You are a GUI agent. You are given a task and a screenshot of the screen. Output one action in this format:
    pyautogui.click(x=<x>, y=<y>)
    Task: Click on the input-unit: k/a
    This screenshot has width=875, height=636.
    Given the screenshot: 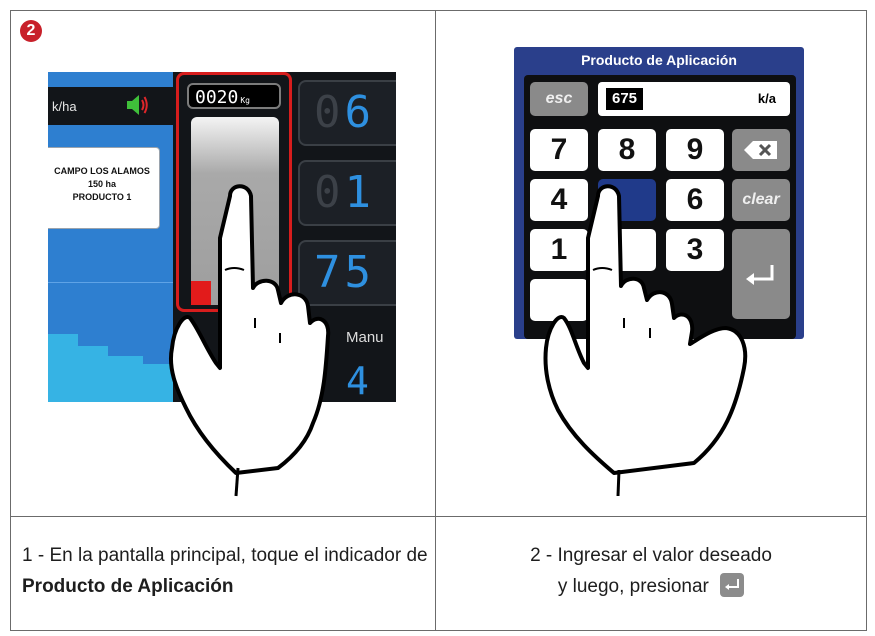 What is the action you would take?
    pyautogui.click(x=766, y=98)
    